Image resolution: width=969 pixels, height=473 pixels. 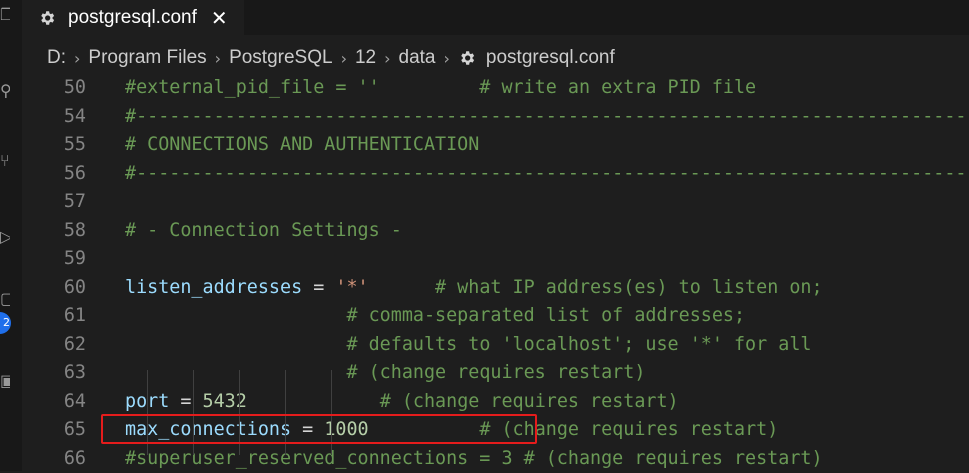 What do you see at coordinates (281, 58) in the screenshot?
I see `breadcrumb-postgresql: PostgreSQL` at bounding box center [281, 58].